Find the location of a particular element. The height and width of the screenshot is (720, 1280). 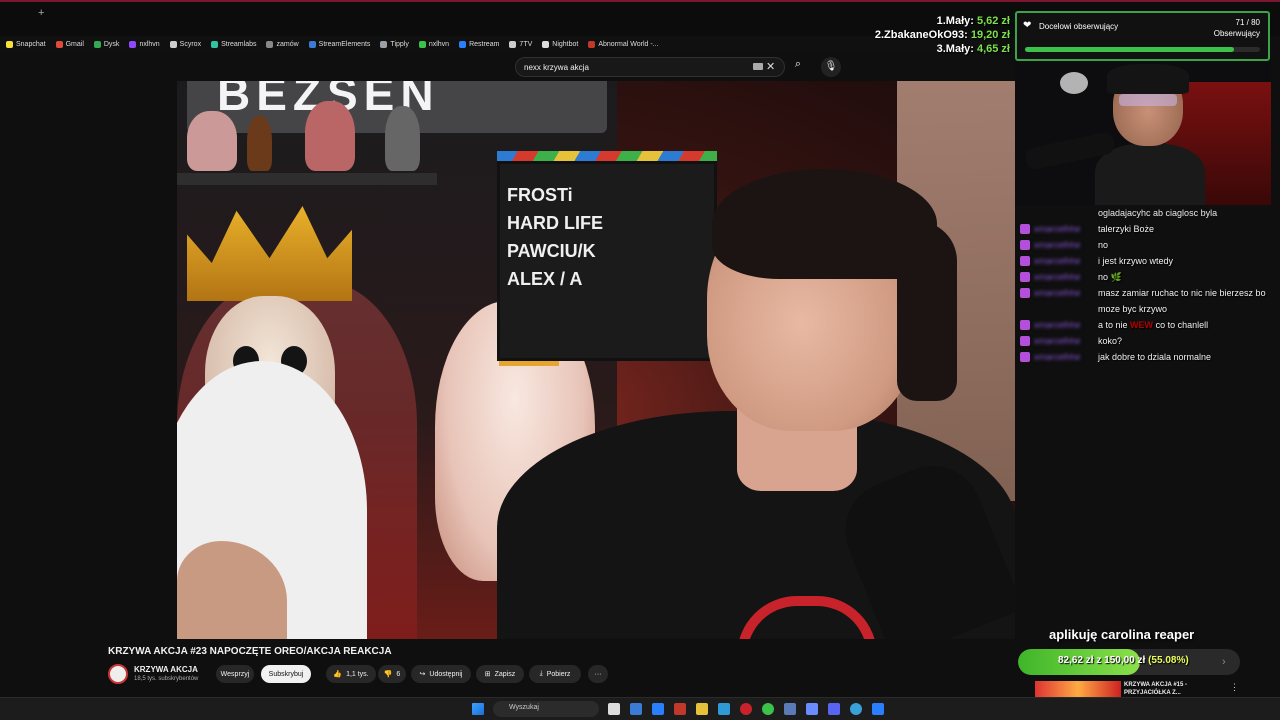

webcam-overlay is located at coordinates (1143, 133).